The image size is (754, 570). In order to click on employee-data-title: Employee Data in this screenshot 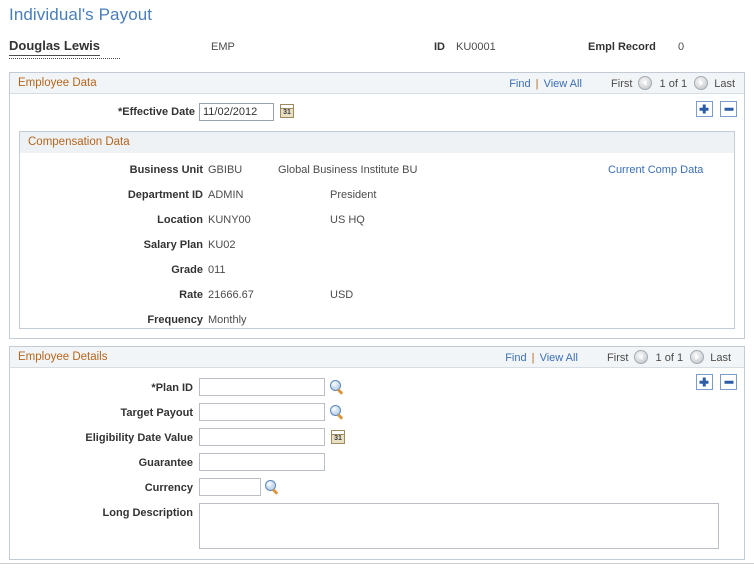, I will do `click(57, 83)`.